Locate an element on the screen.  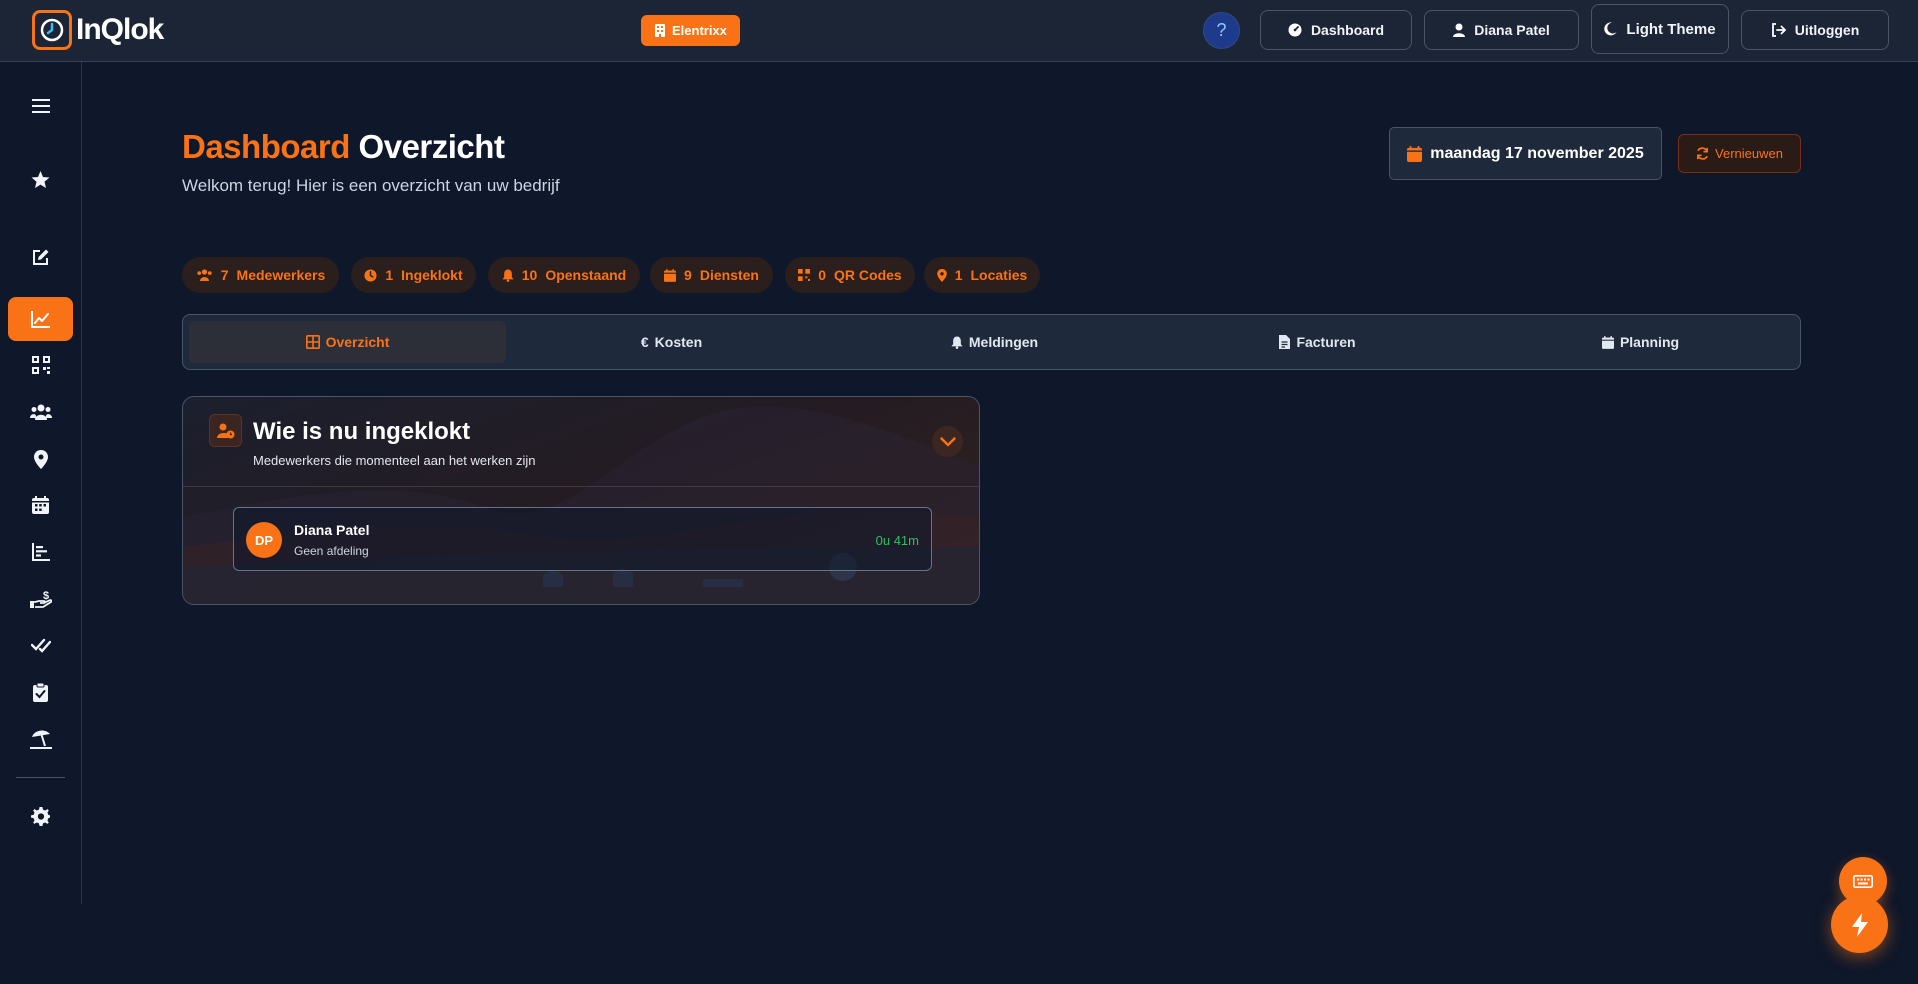
edit-icon is located at coordinates (40, 257).